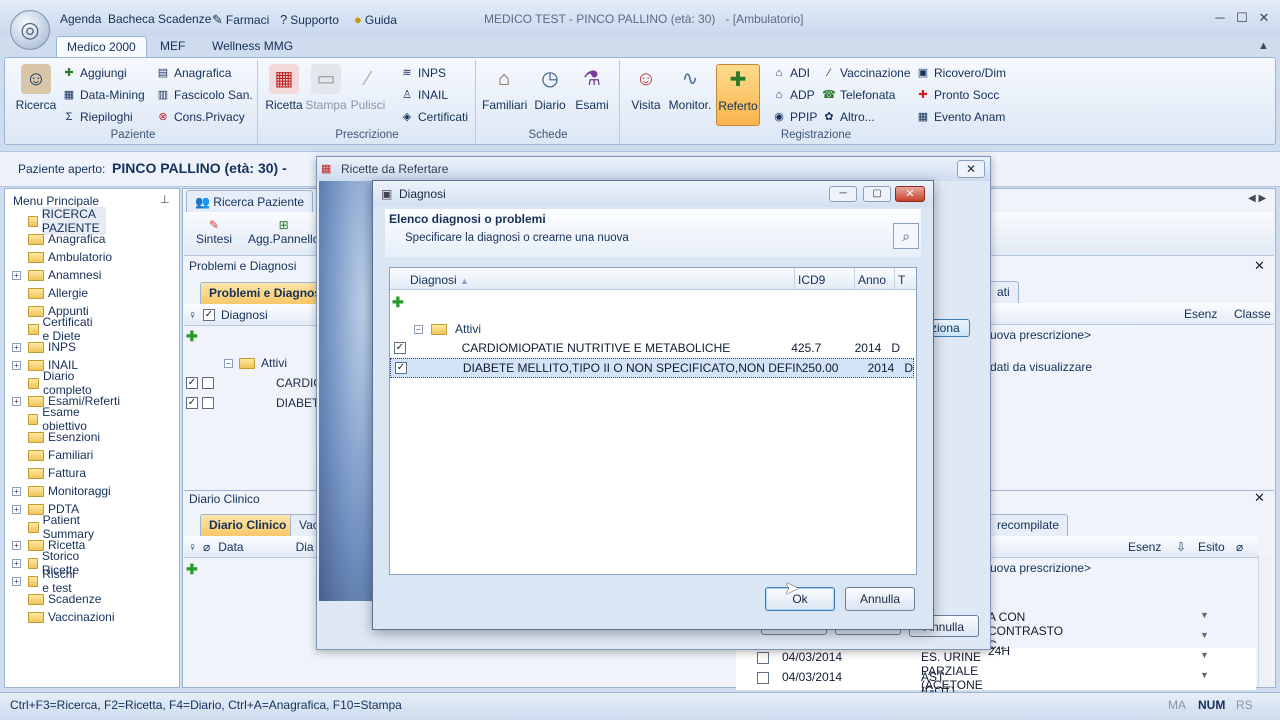 This screenshot has height=720, width=1280. Describe the element at coordinates (326, 90) in the screenshot. I see `stampa-button: ▭ Stampa` at that location.